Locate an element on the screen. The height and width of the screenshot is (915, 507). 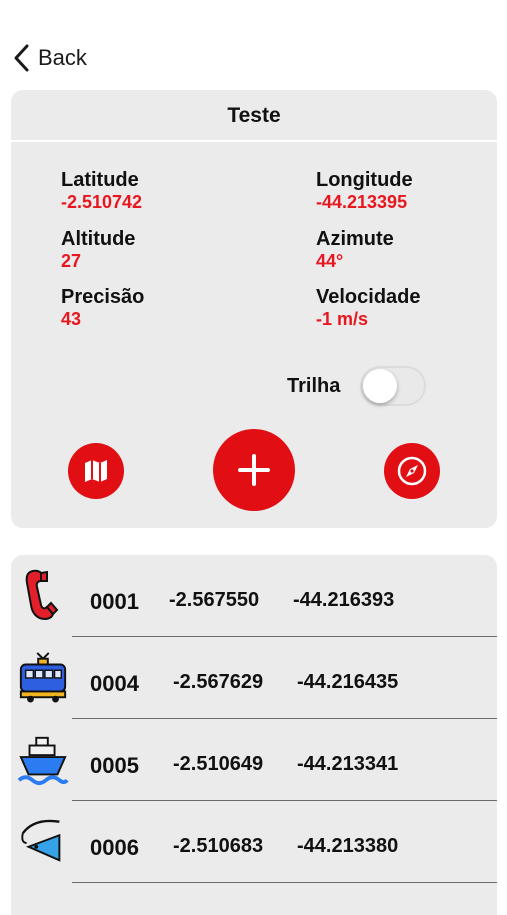
reading-azimuth: Azimute 44° is located at coordinates (368, 256).